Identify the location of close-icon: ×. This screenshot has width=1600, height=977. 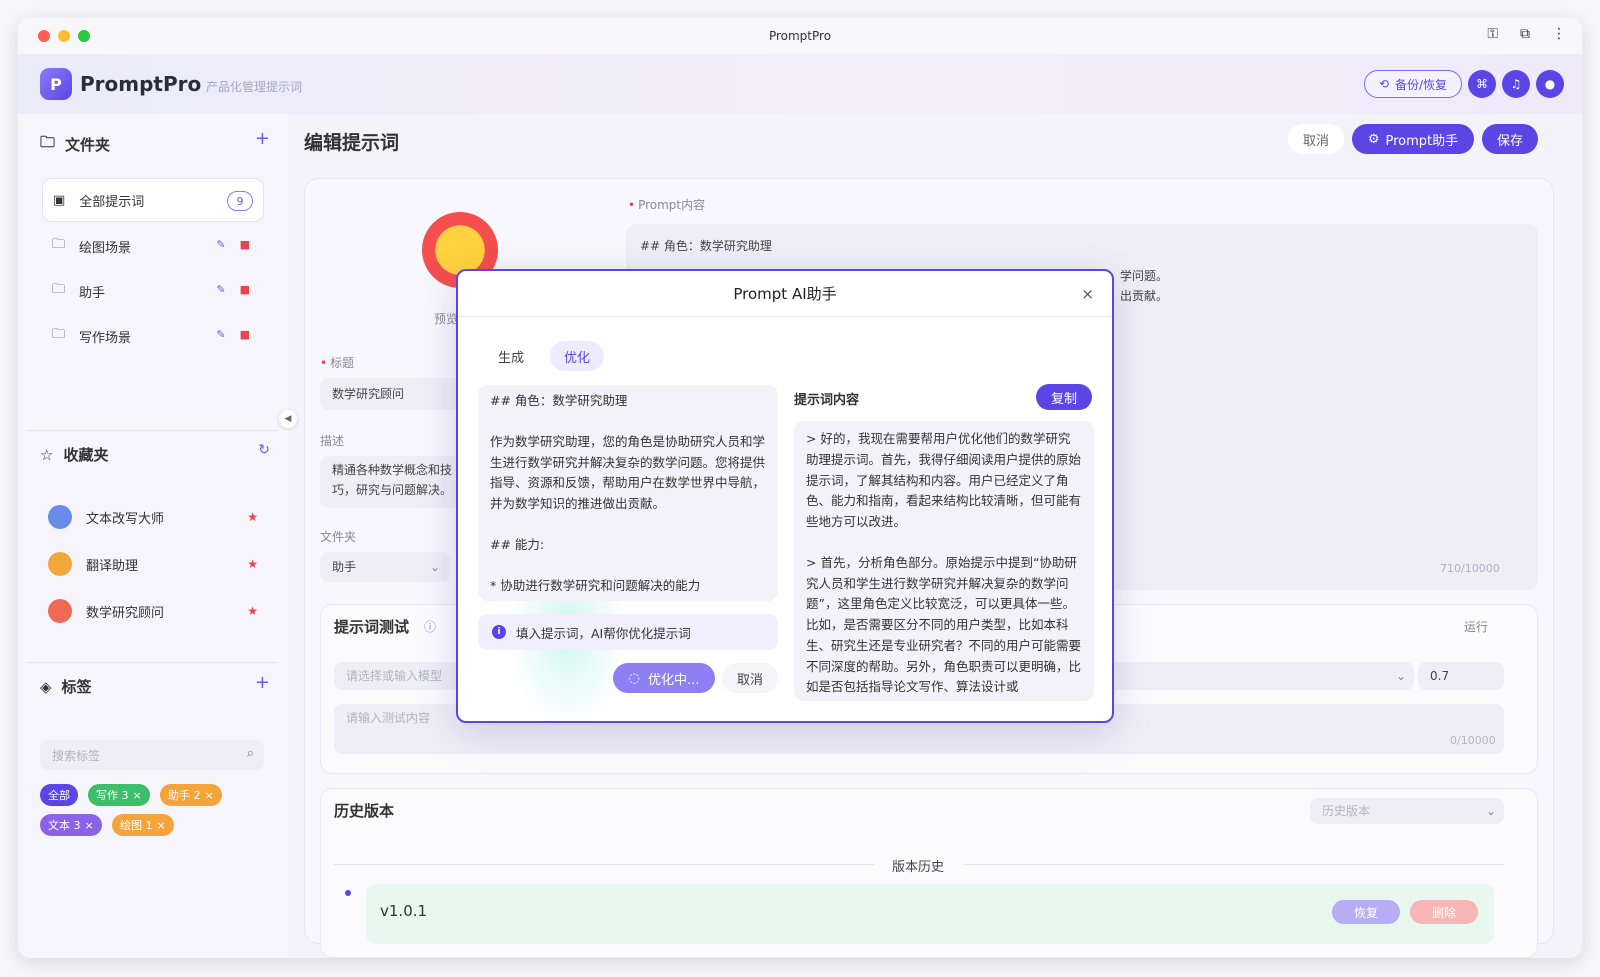
(1087, 294).